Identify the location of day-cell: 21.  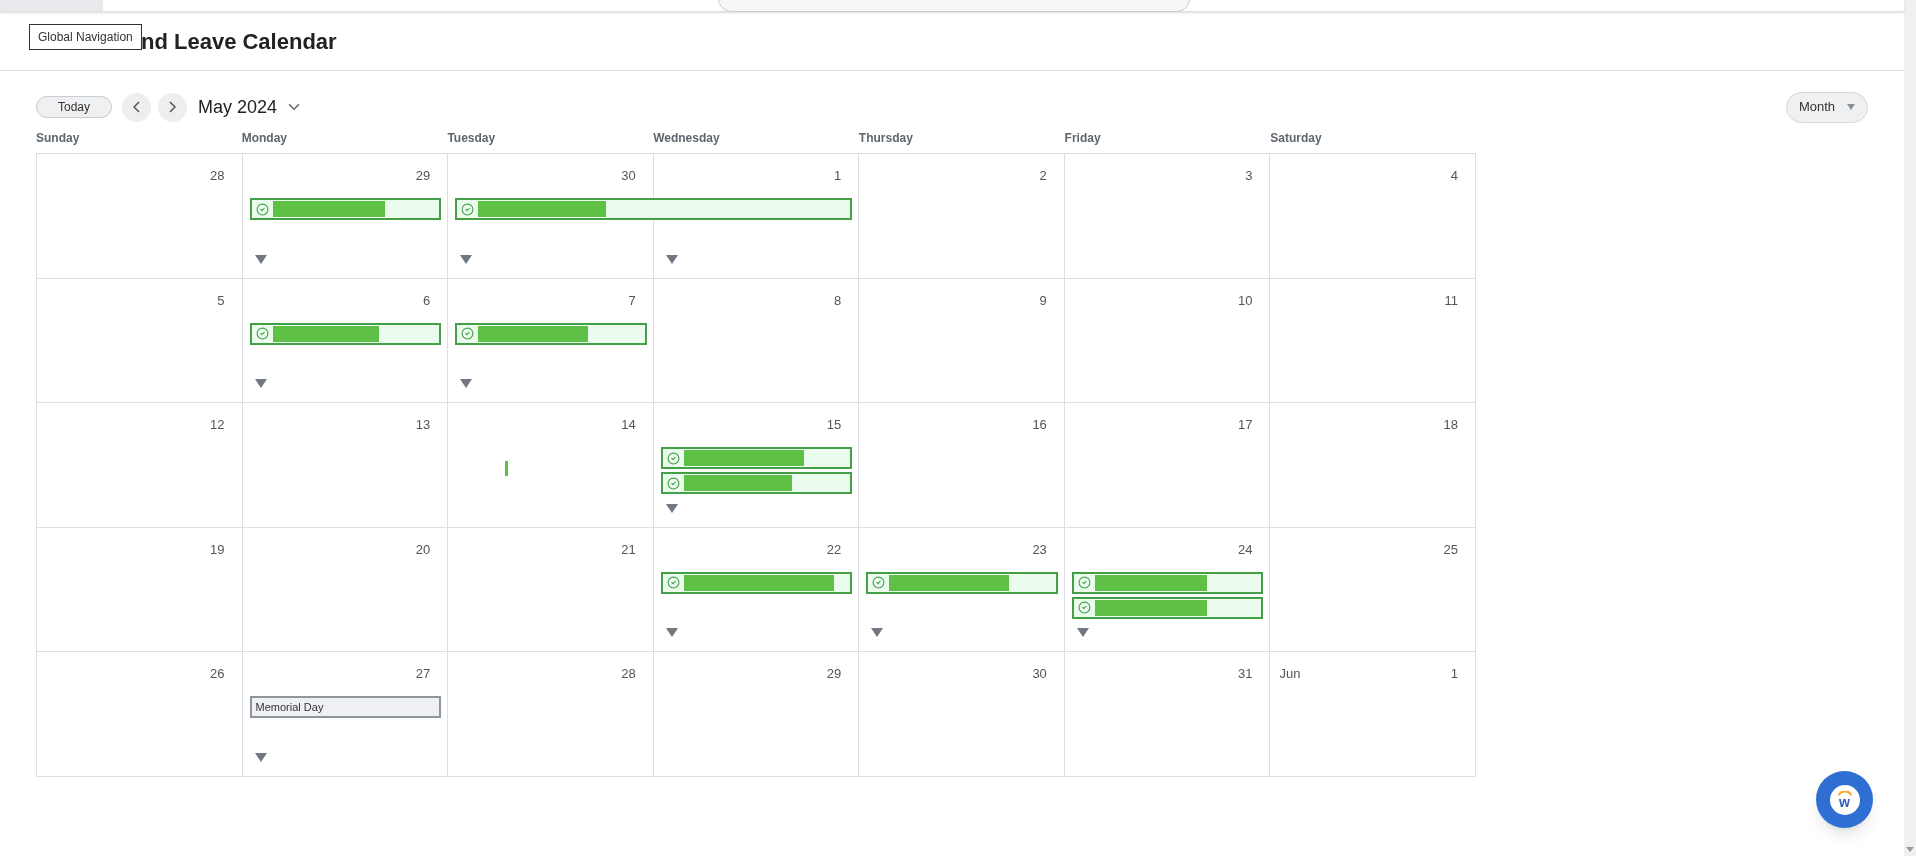
(551, 589).